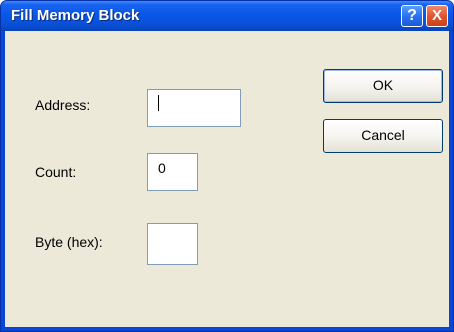 This screenshot has width=454, height=332. Describe the element at coordinates (158, 103) in the screenshot. I see `text-caret` at that location.